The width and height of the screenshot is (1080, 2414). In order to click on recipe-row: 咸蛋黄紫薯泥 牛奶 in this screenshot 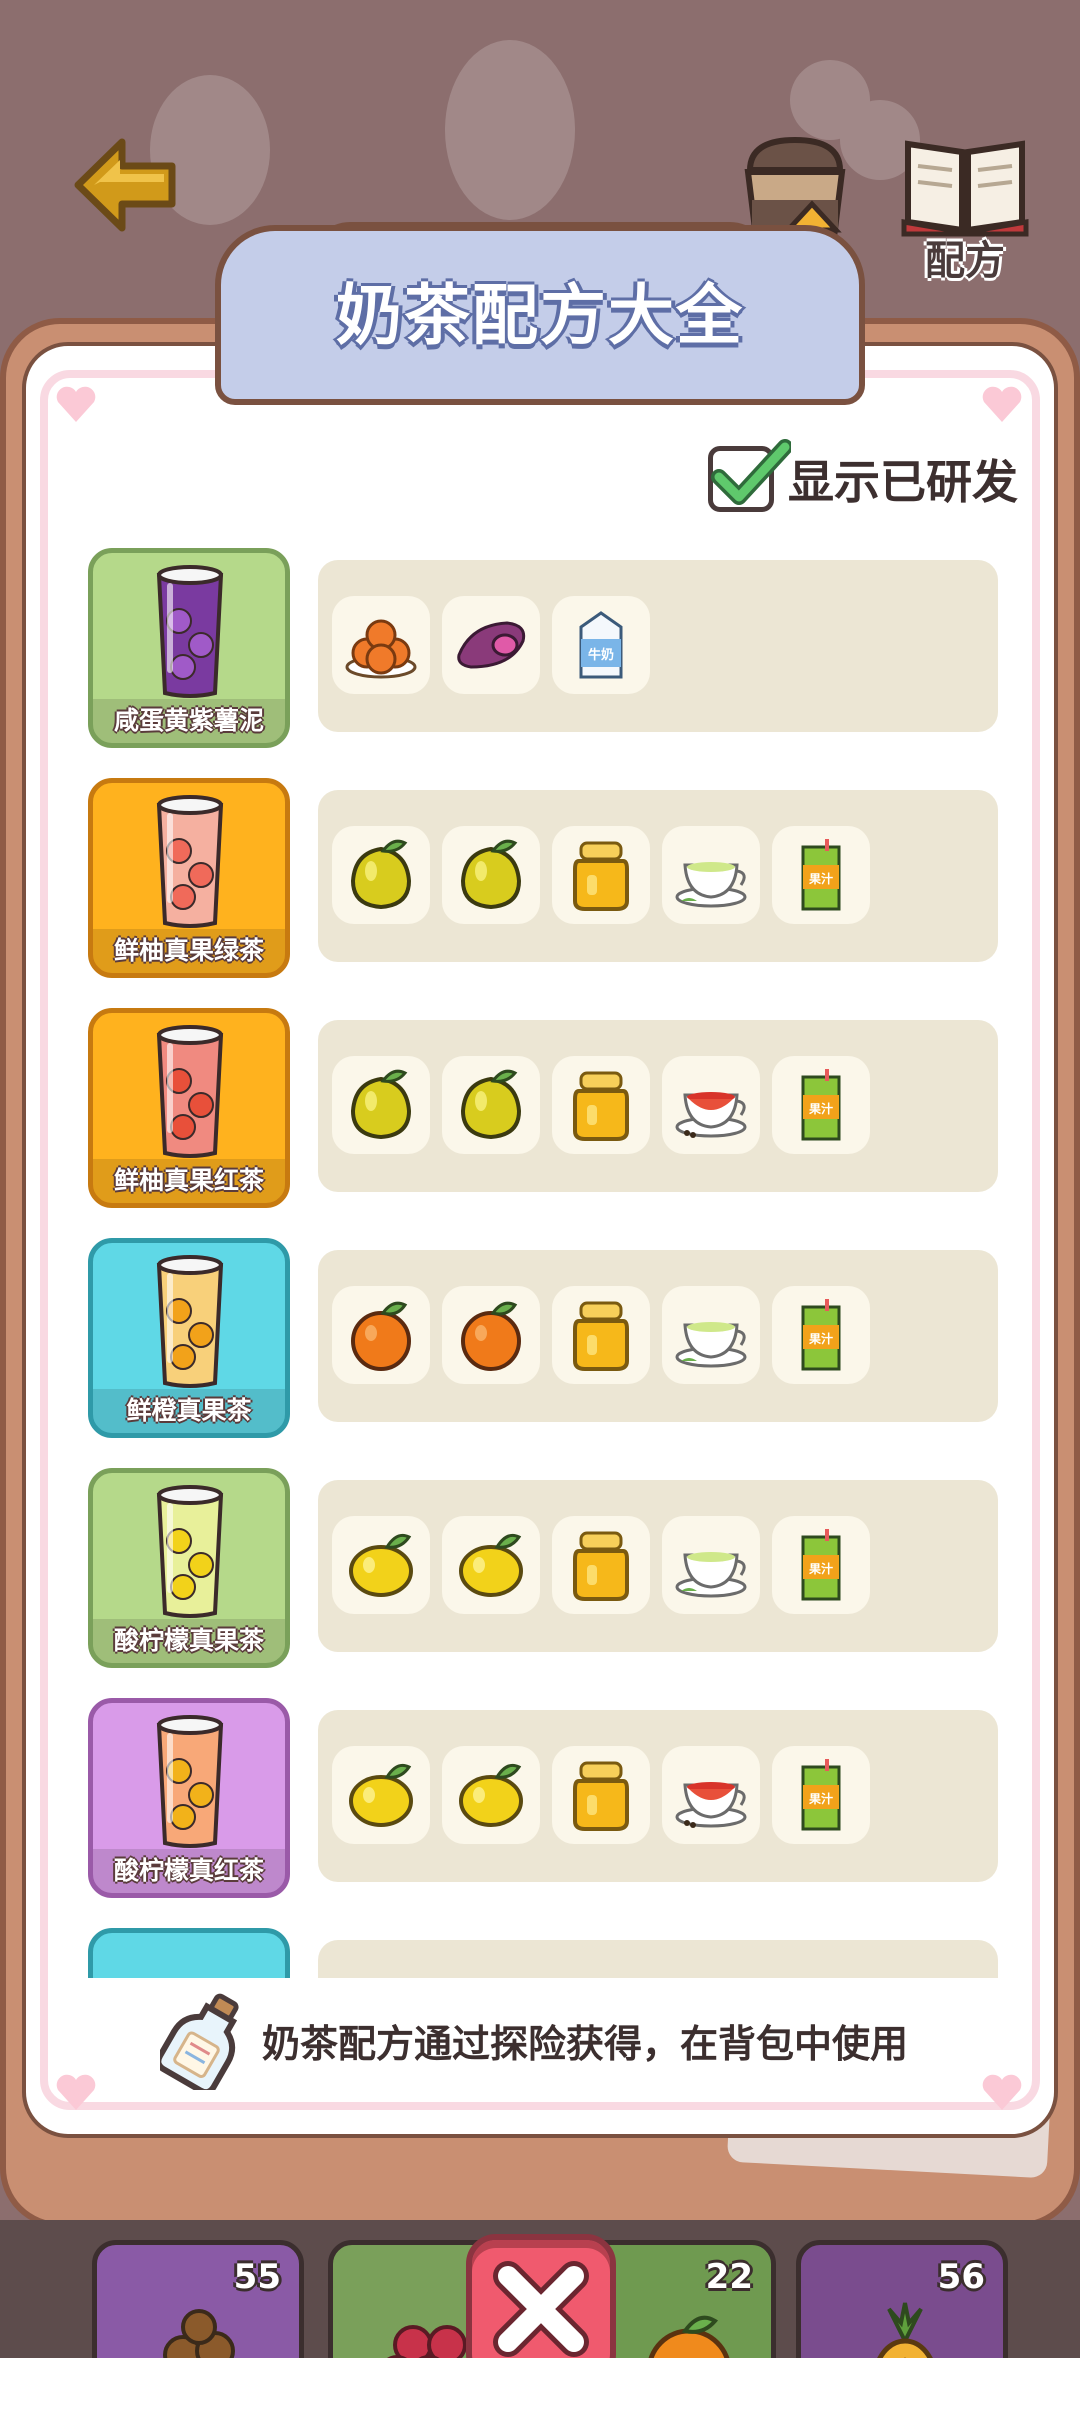, I will do `click(544, 649)`.